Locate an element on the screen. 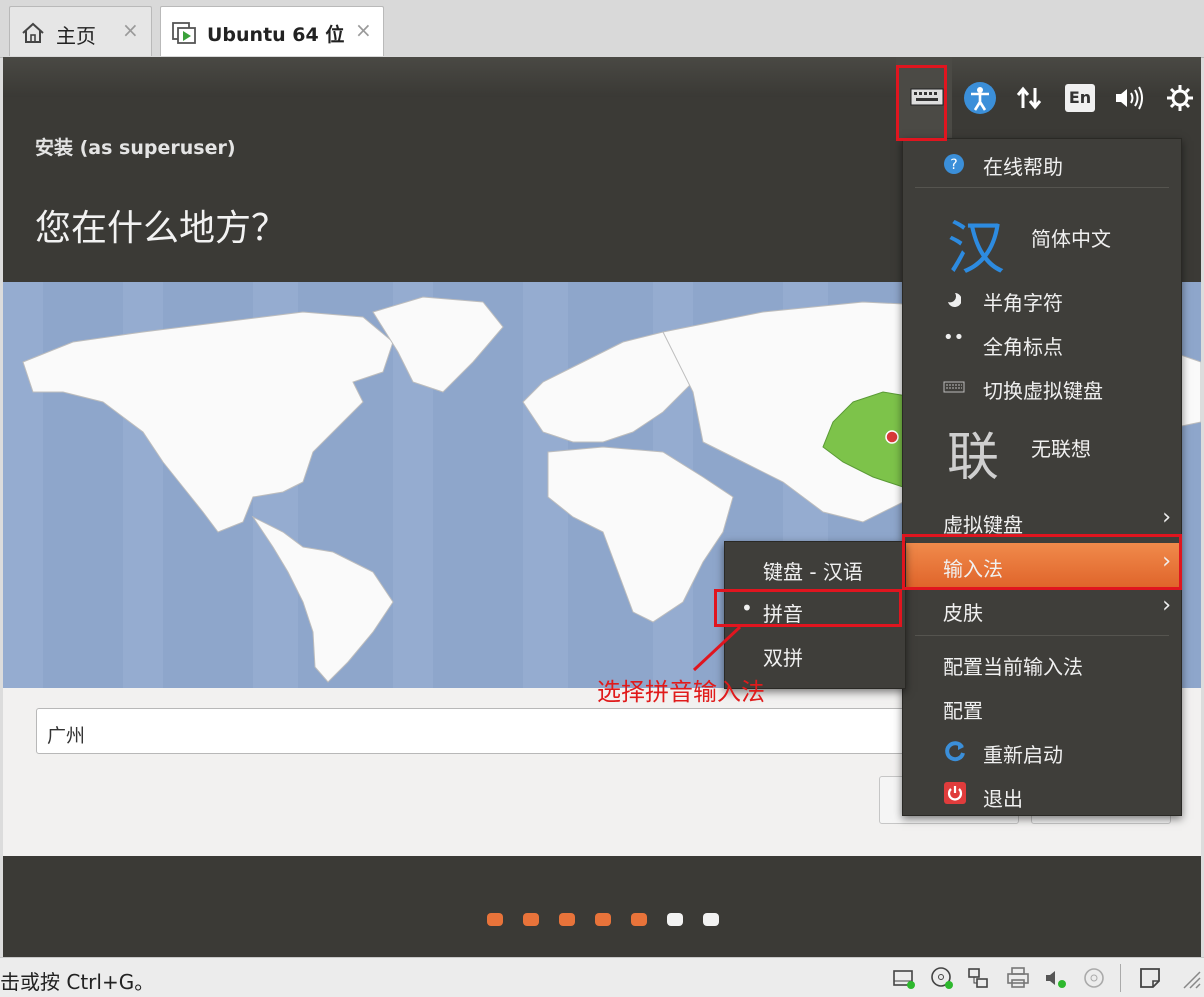 The height and width of the screenshot is (997, 1204). home-icon is located at coordinates (33, 32).